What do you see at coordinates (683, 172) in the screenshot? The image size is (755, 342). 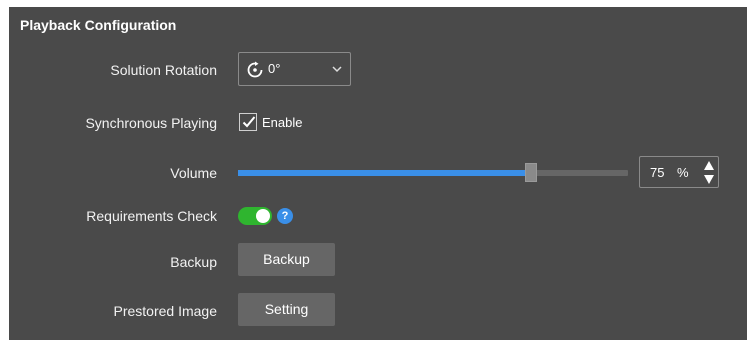 I see `volume-unit: %` at bounding box center [683, 172].